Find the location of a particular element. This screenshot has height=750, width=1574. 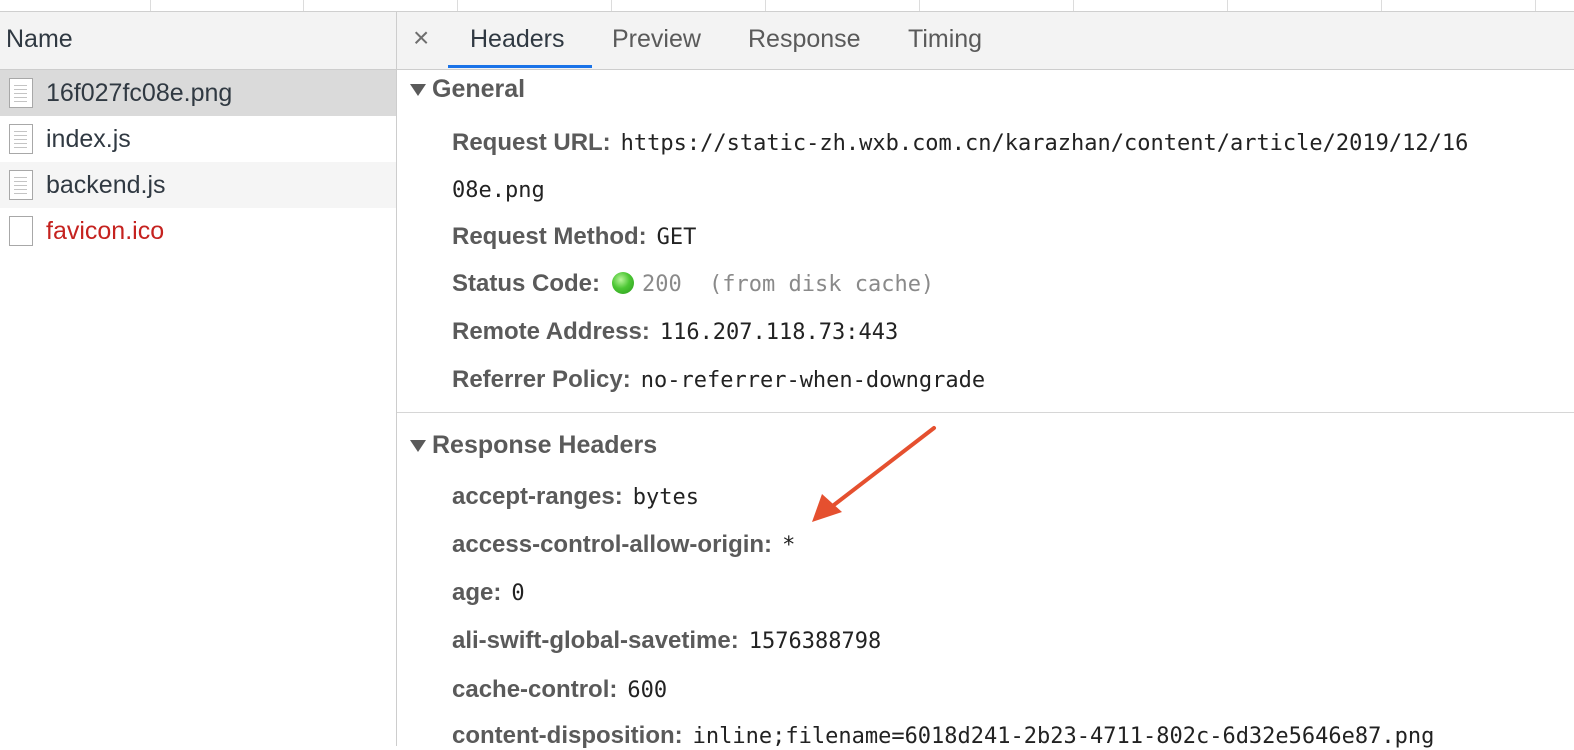

header-key: access-control-allow-origin: is located at coordinates (612, 544).